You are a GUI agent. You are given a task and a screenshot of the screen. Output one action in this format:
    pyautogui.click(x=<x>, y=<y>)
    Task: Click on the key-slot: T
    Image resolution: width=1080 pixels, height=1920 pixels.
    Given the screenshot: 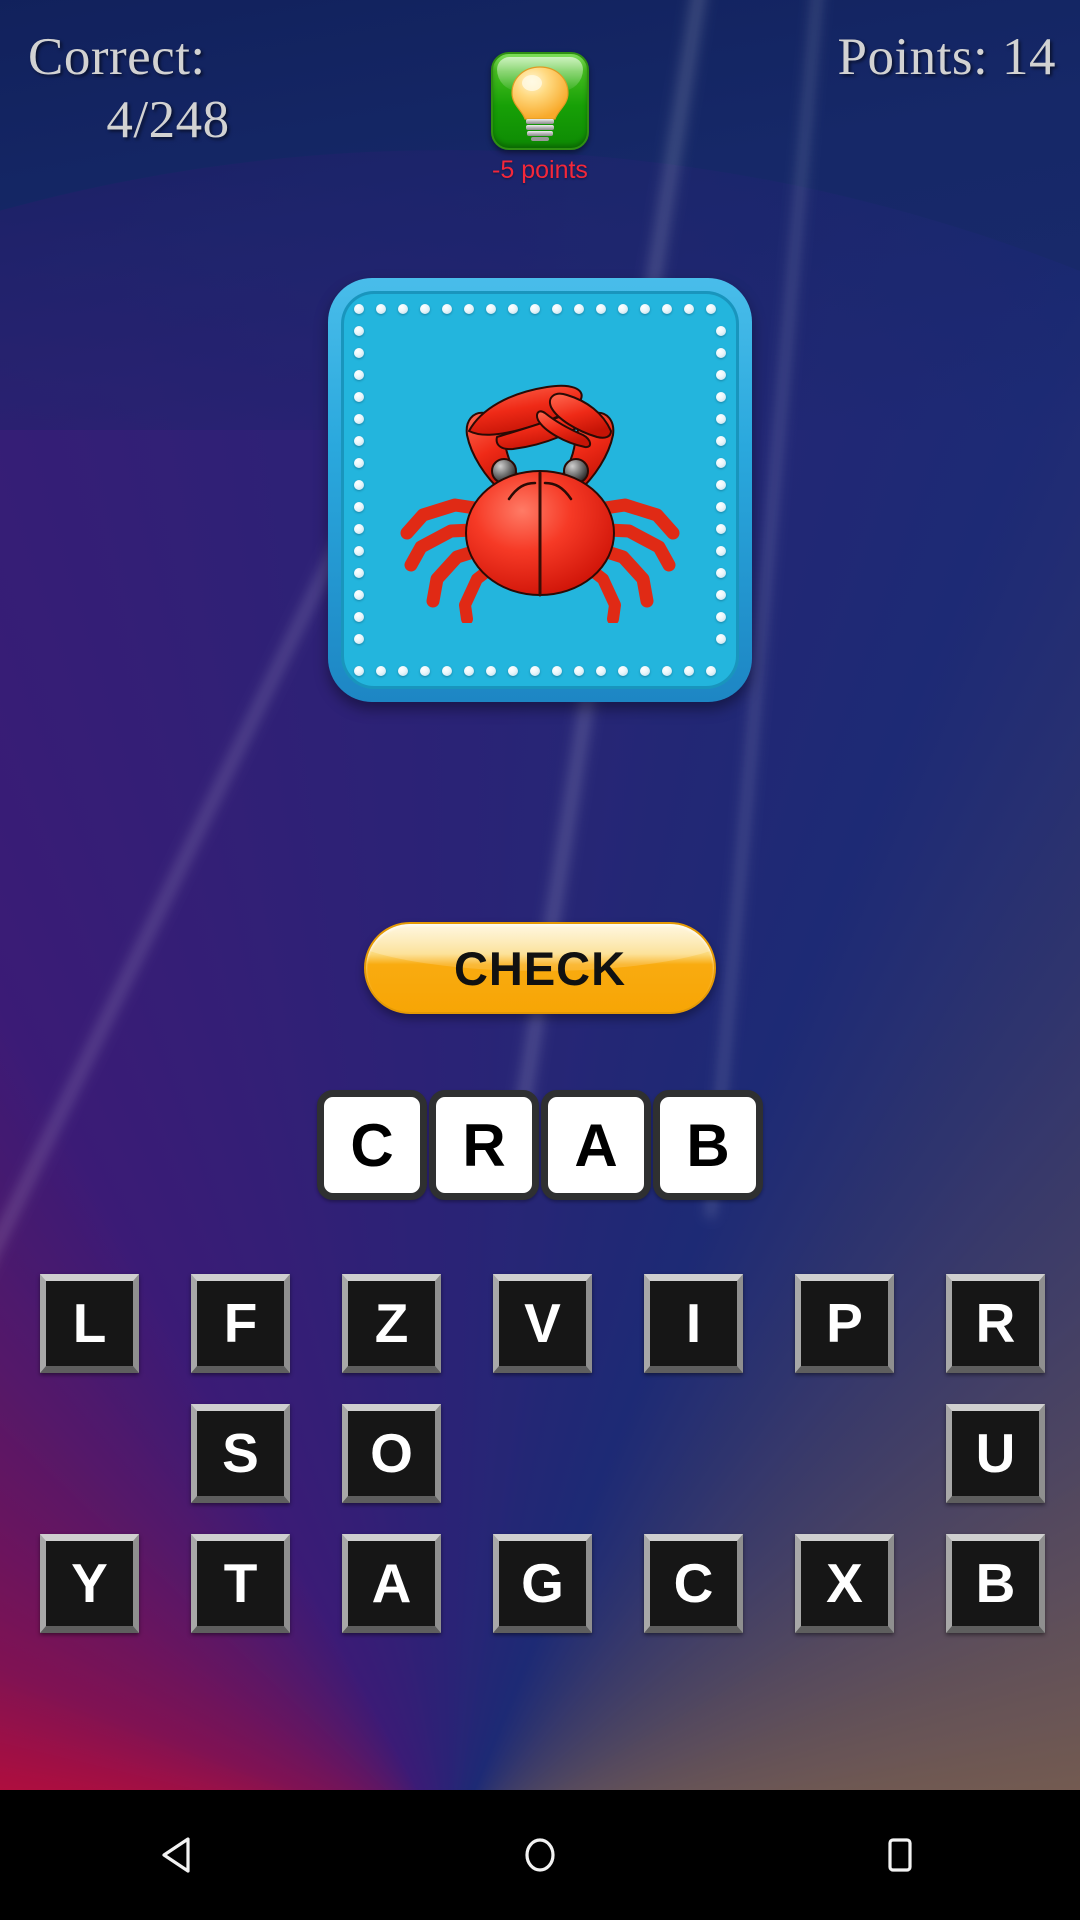 What is the action you would take?
    pyautogui.click(x=240, y=1583)
    